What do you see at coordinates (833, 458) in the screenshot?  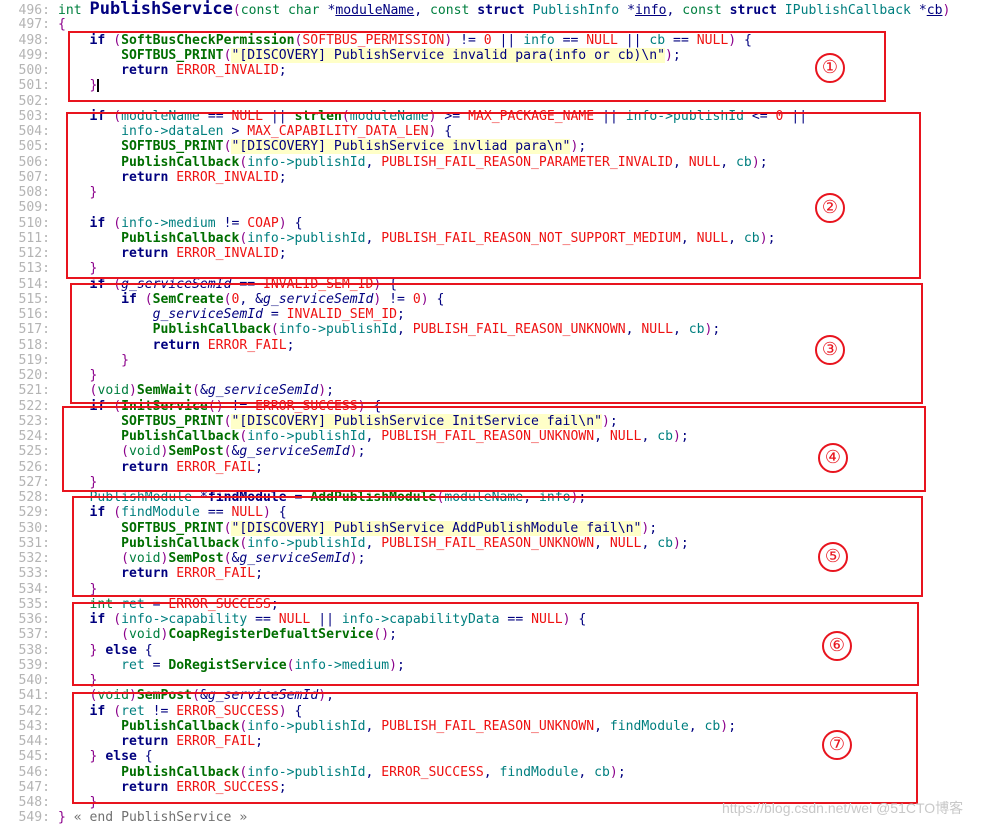 I see `annotation-number-4: ④` at bounding box center [833, 458].